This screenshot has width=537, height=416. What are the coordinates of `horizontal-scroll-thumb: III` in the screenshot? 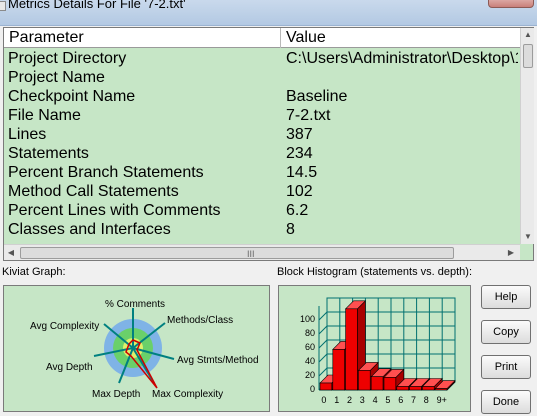 It's located at (237, 253).